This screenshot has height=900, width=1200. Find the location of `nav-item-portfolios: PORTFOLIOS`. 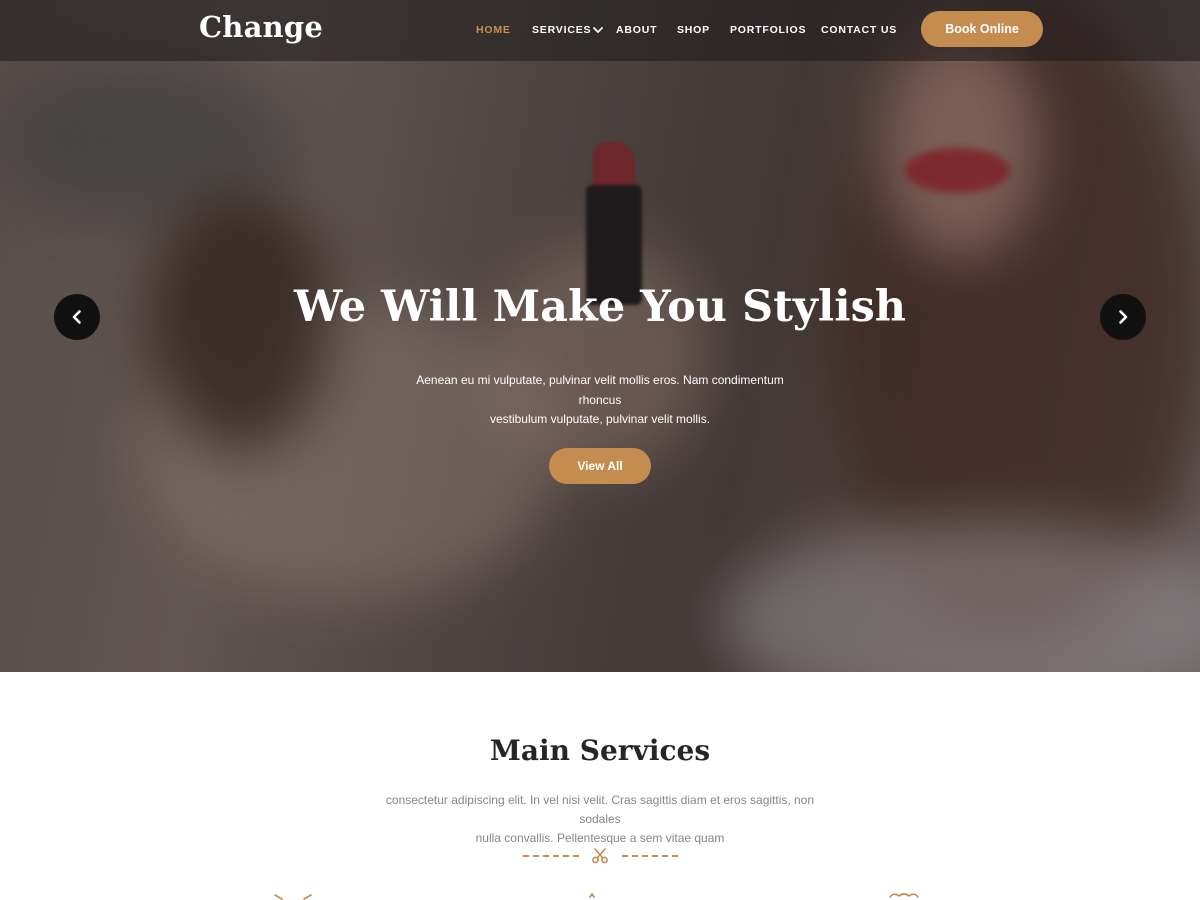

nav-item-portfolios: PORTFOLIOS is located at coordinates (768, 30).